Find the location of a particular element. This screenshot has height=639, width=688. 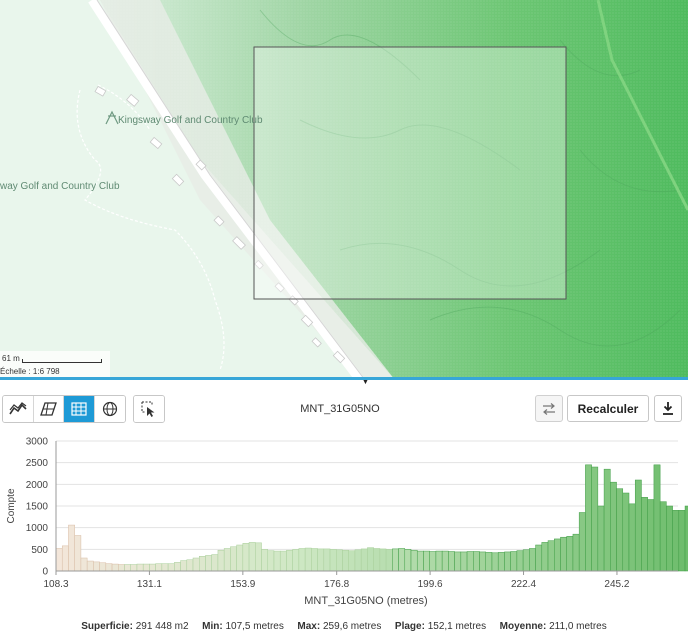

profile-tool-button is located at coordinates (18, 409).